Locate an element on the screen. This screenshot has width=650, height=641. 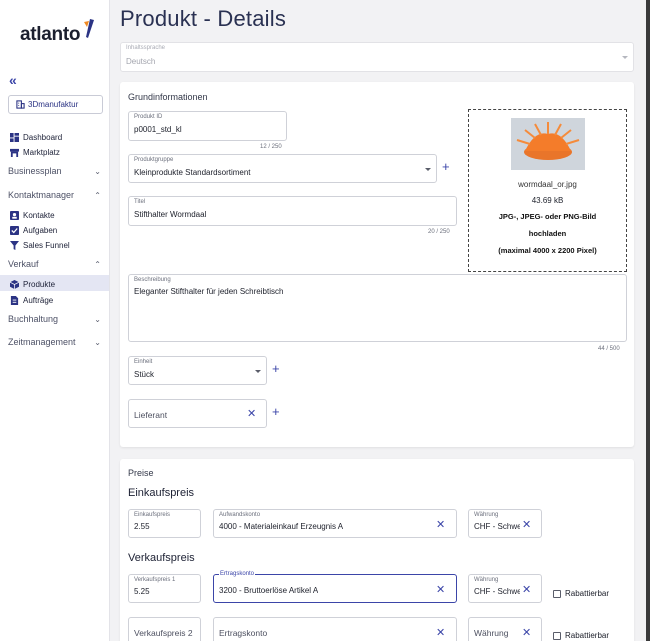
sidebar-section-businessplan: Businessplan ⌄ is located at coordinates (54, 171).